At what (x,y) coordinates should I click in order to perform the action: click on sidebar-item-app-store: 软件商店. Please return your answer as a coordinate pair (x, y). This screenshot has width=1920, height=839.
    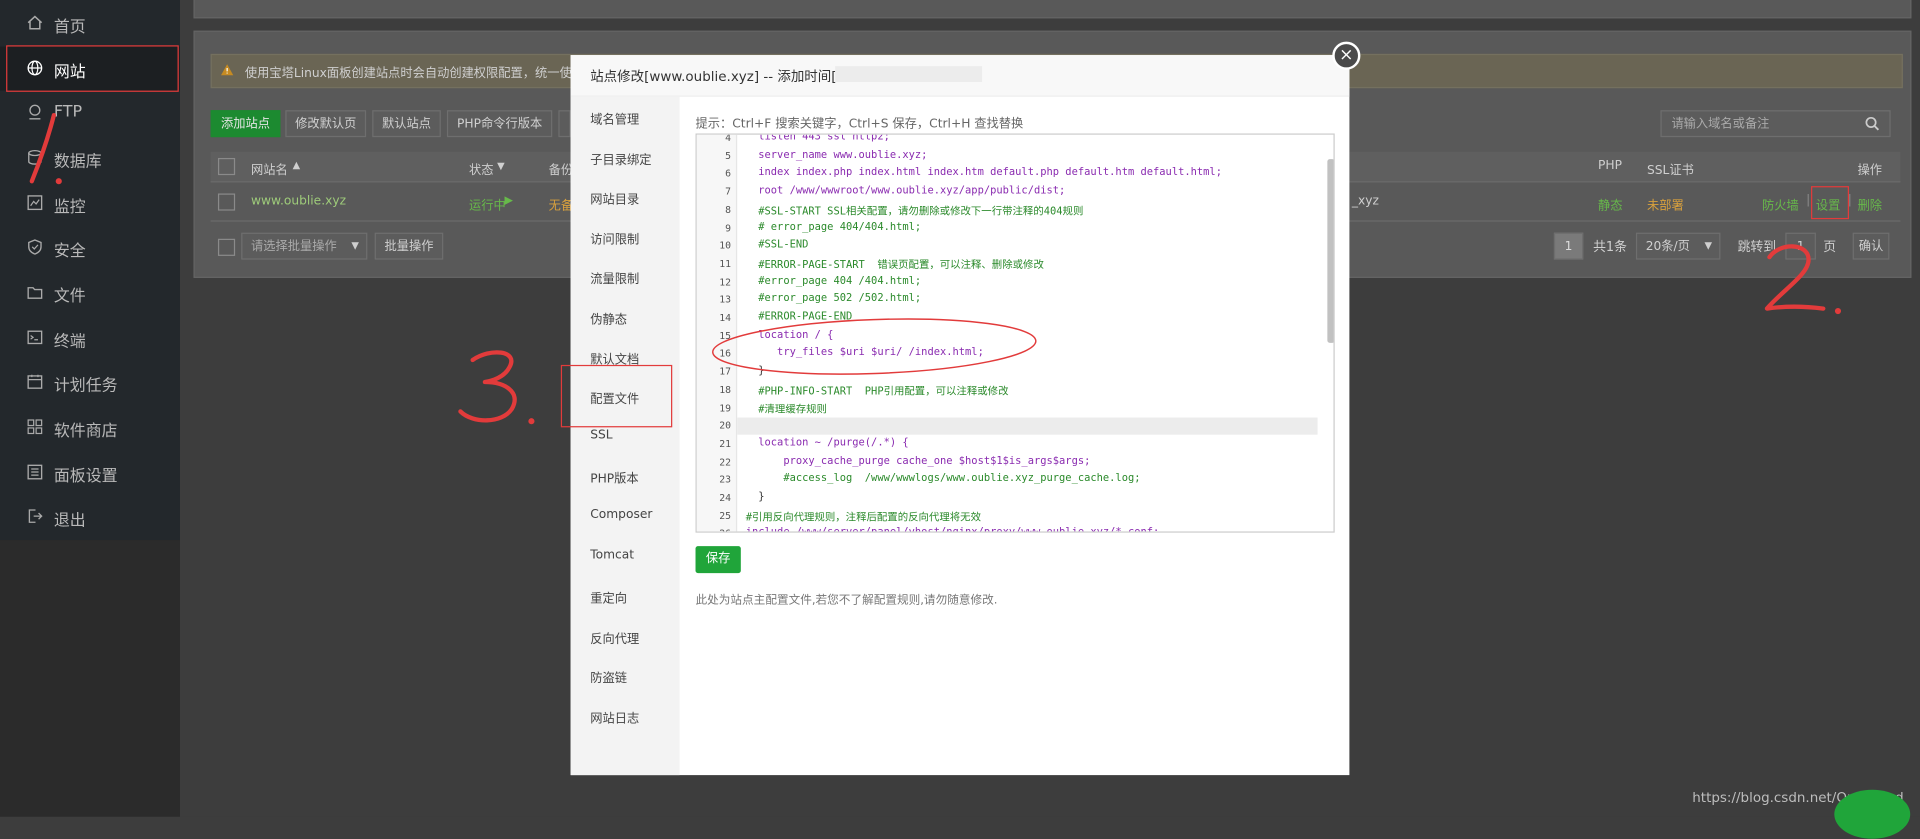
    Looking at the image, I should click on (90, 427).